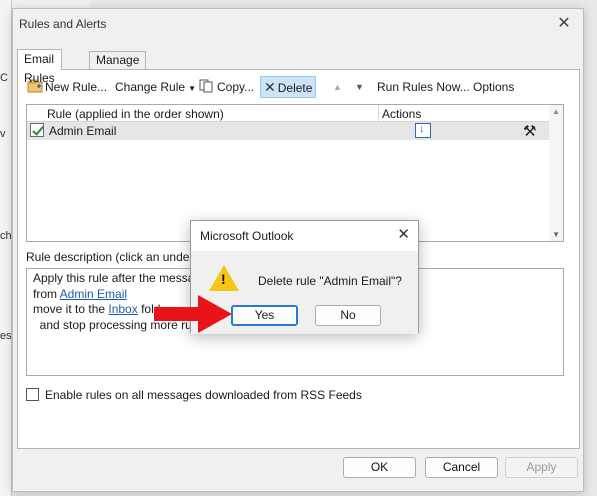  Describe the element at coordinates (135, 114) in the screenshot. I see `column-header-rule: Rule (applied in the order shown)` at that location.